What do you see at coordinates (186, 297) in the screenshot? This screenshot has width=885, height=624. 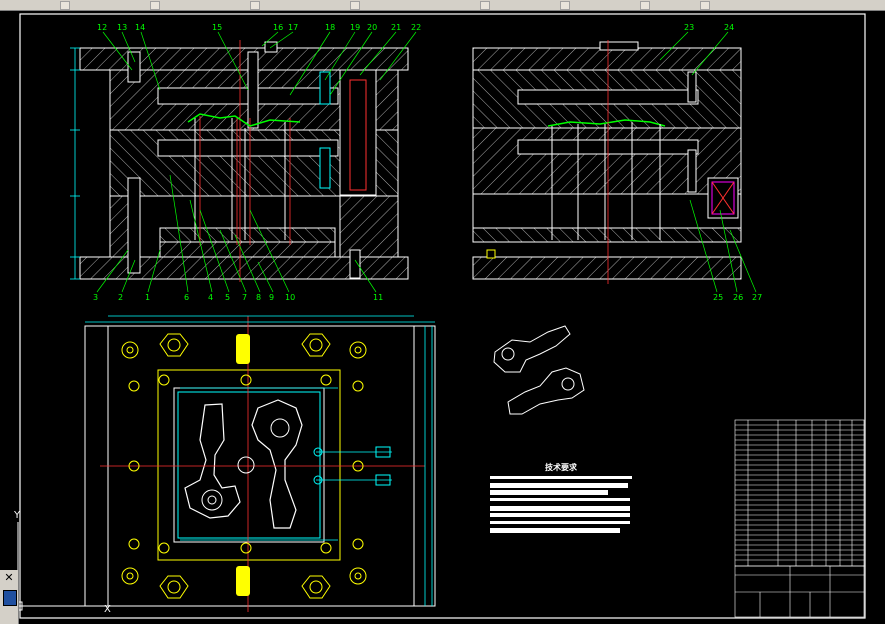 I see `balloon-6: 6` at bounding box center [186, 297].